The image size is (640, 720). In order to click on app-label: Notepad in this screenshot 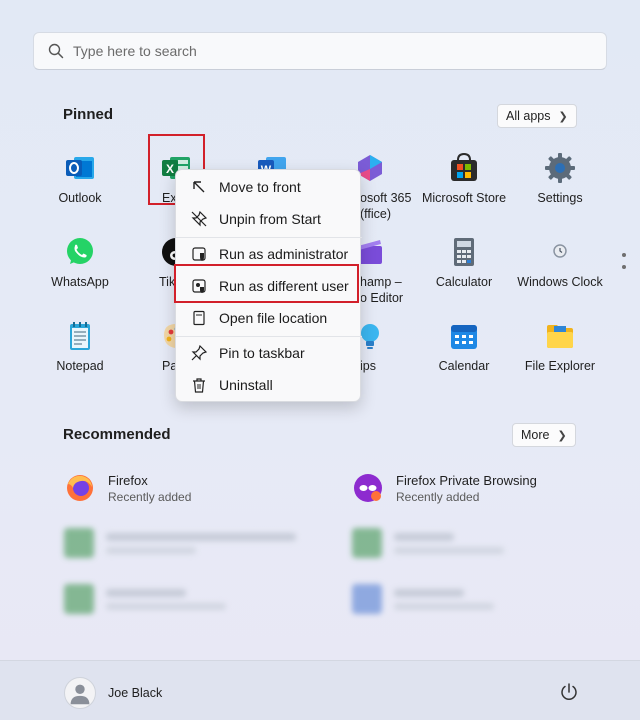, I will do `click(80, 366)`.